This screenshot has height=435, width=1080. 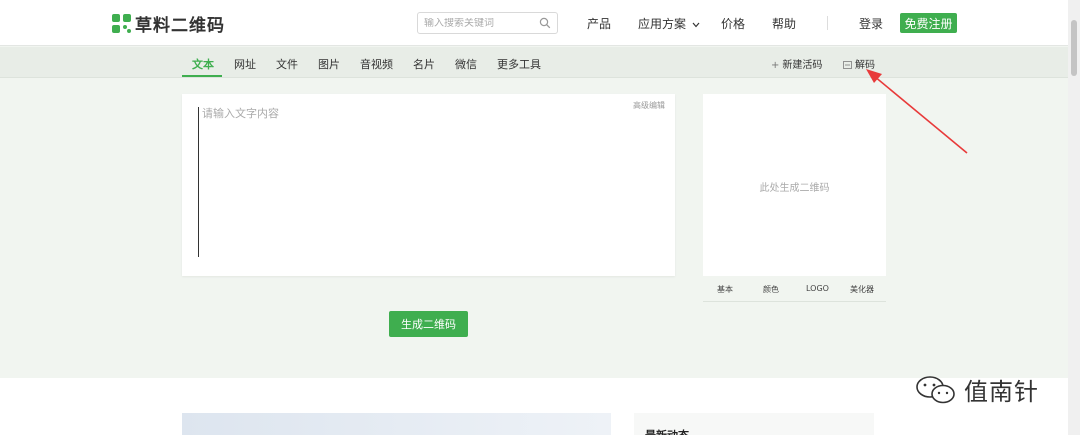 I want to click on scrollbar-thumb, so click(x=1074, y=48).